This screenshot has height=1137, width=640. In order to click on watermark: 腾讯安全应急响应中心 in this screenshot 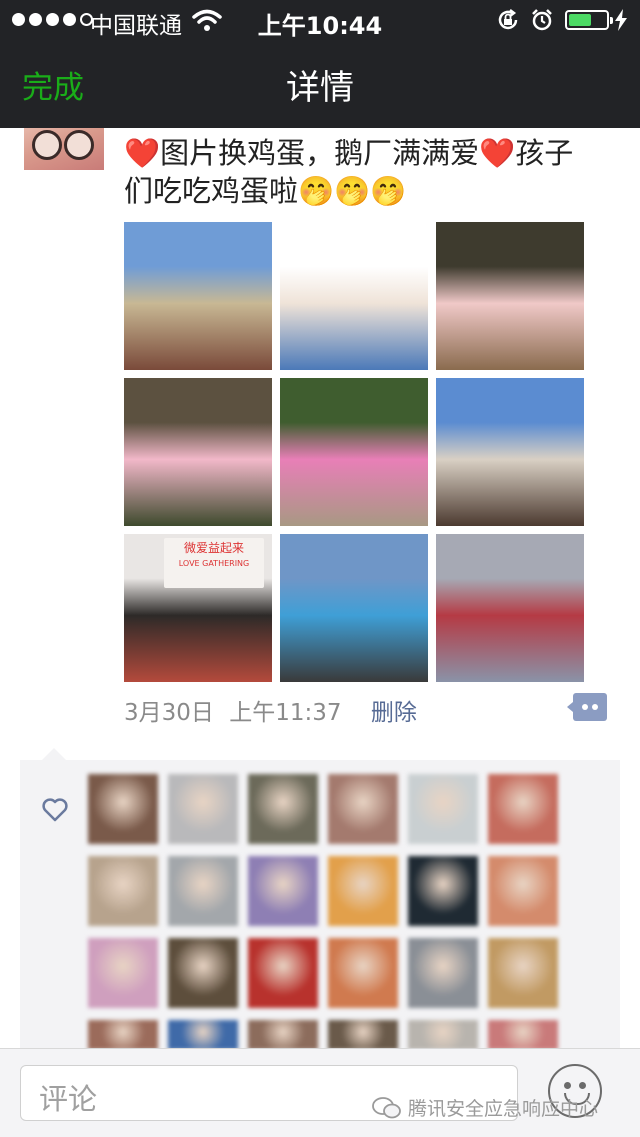, I will do `click(485, 1107)`.